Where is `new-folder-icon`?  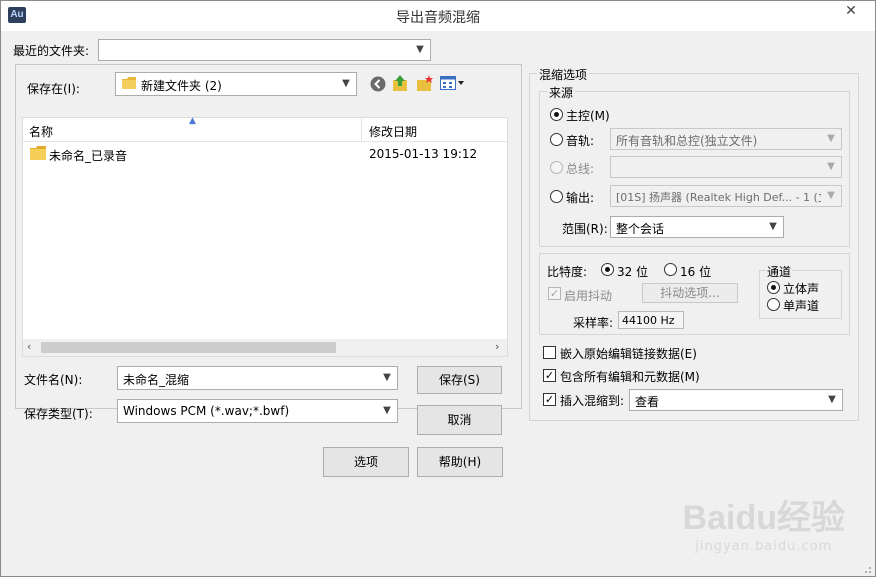 new-folder-icon is located at coordinates (425, 83).